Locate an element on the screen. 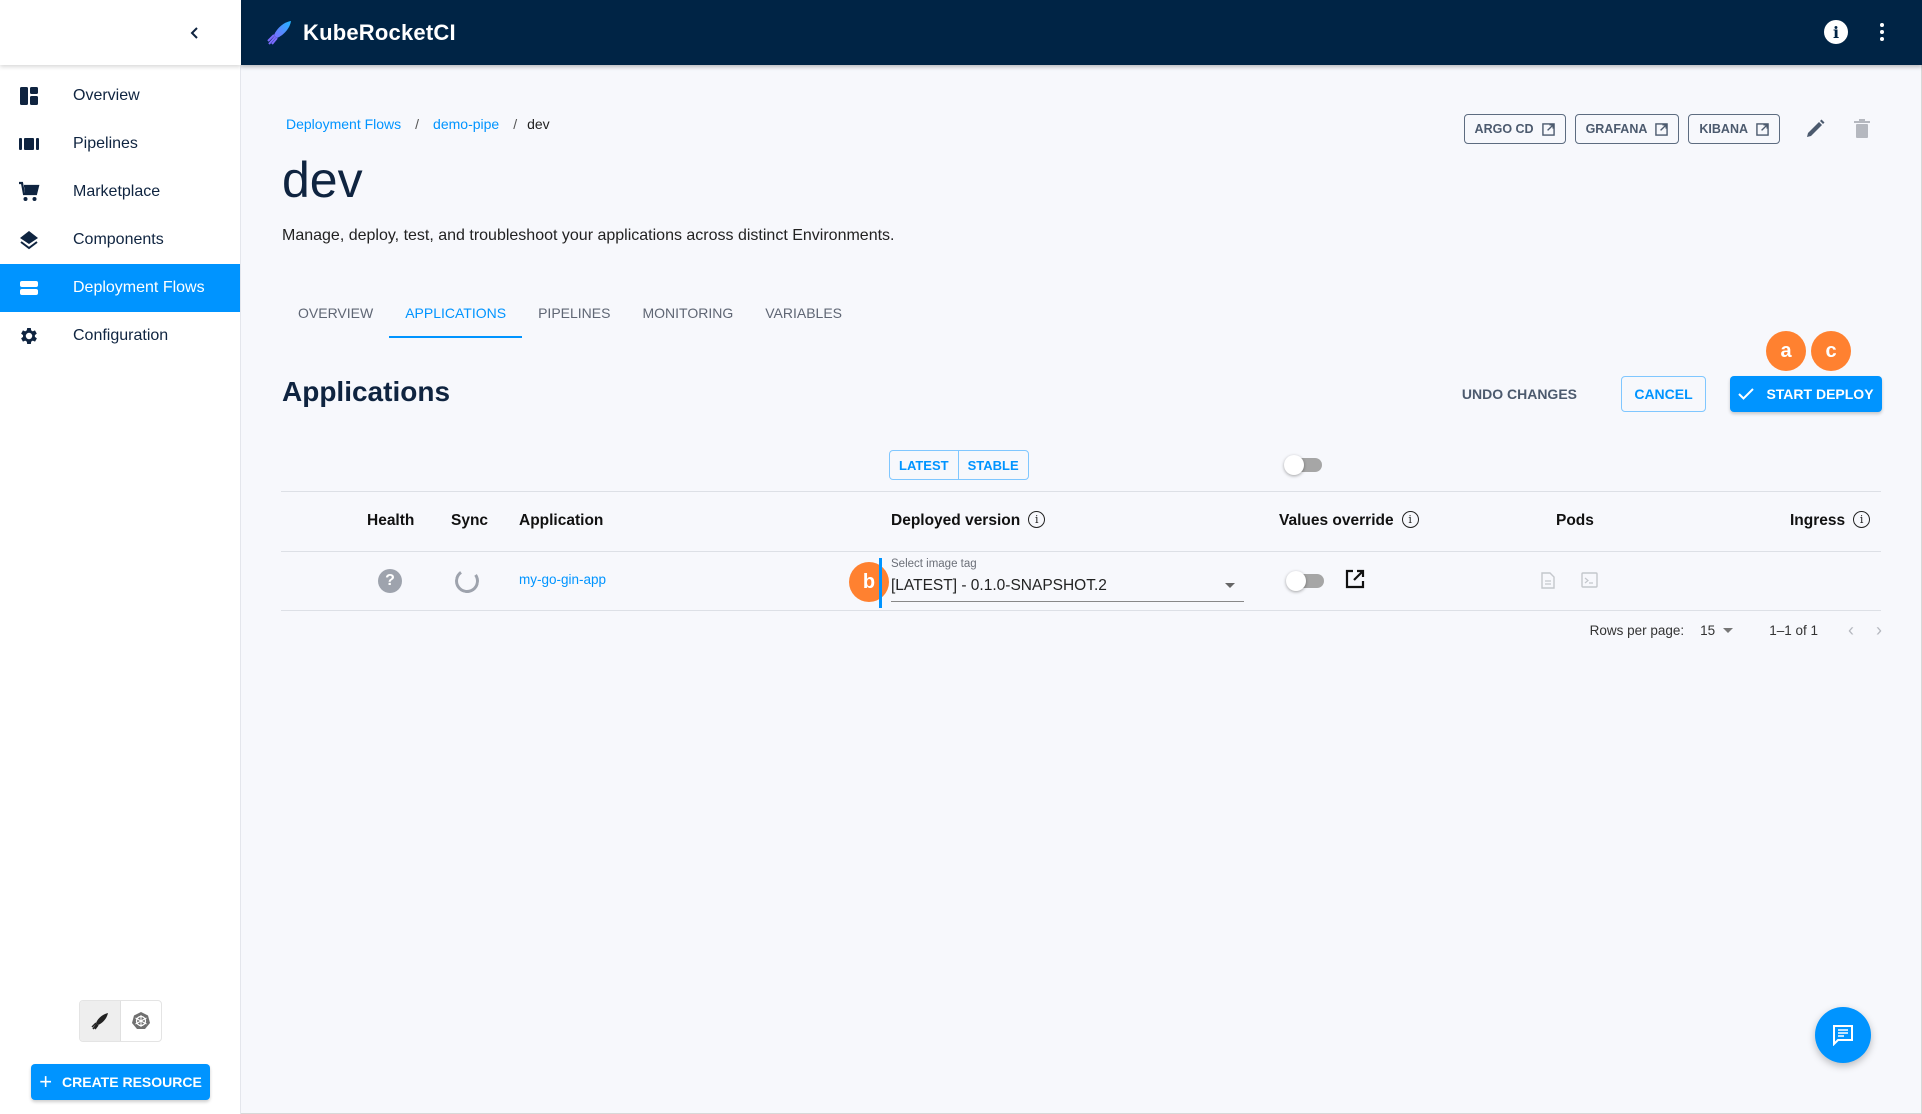 The height and width of the screenshot is (1114, 1922). rows-per-page-select: 15 is located at coordinates (1717, 630).